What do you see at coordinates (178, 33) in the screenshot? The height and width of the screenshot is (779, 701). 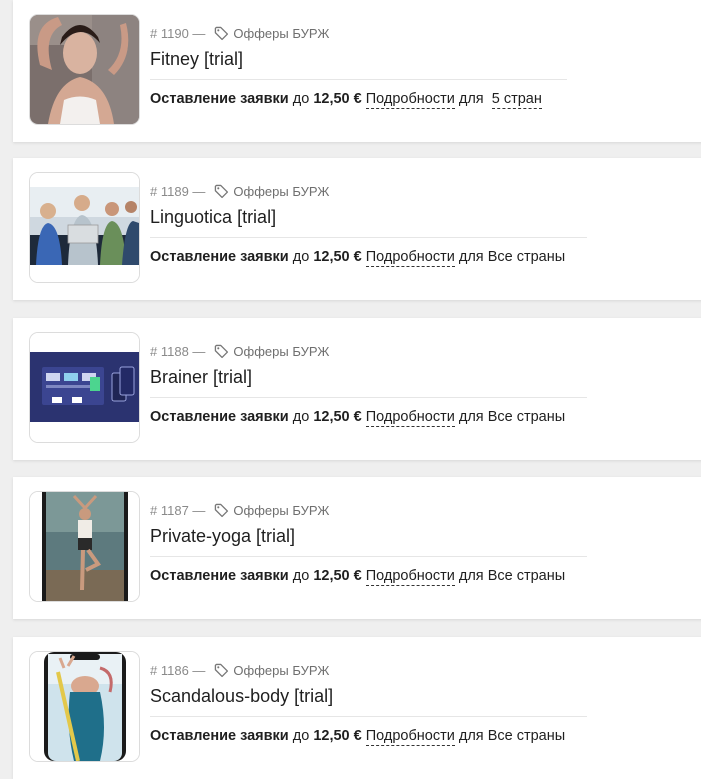 I see `offer-number: # 1190 —` at bounding box center [178, 33].